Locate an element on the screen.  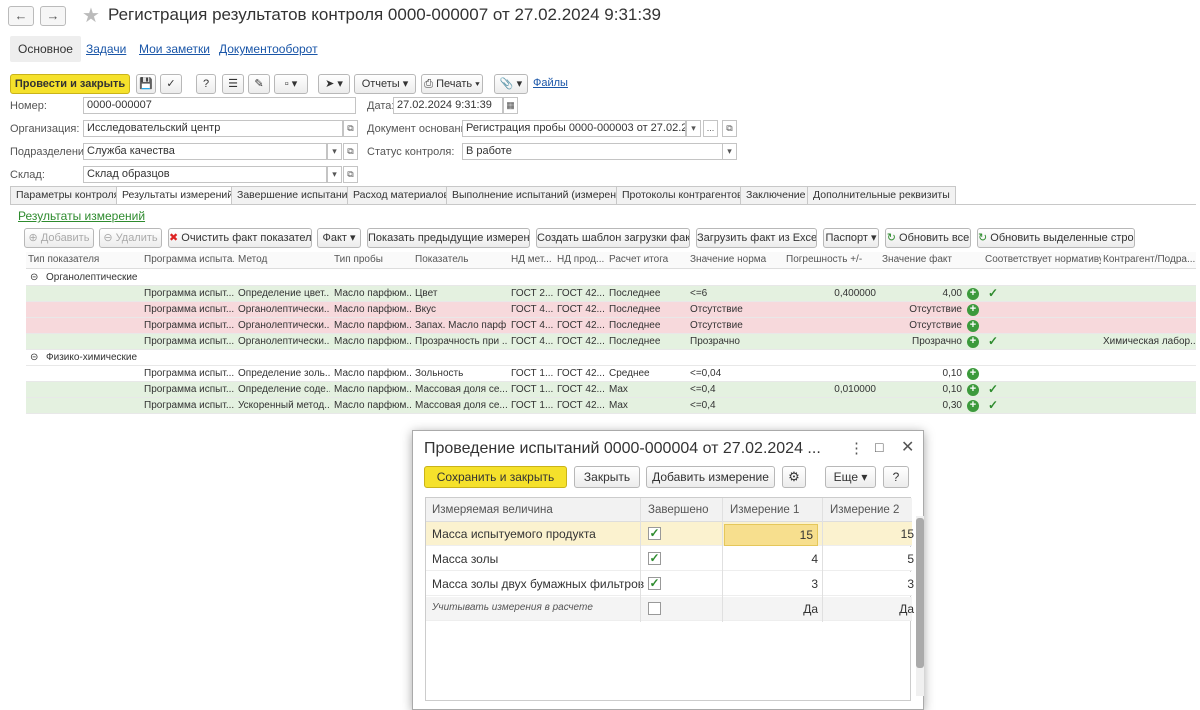
fact-button: Факт ▾ is located at coordinates (339, 238).